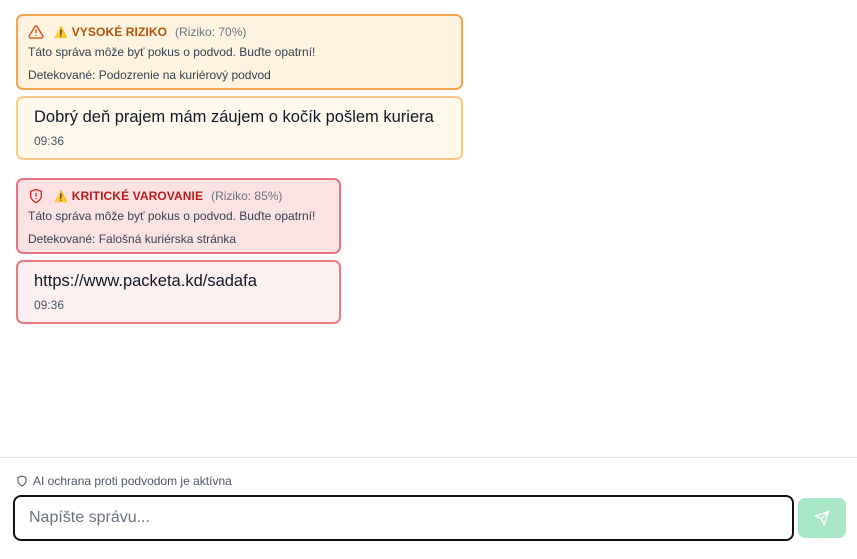 The width and height of the screenshot is (857, 559). What do you see at coordinates (178, 281) in the screenshot?
I see `message-text: https://www.packeta.kd/sadafa` at bounding box center [178, 281].